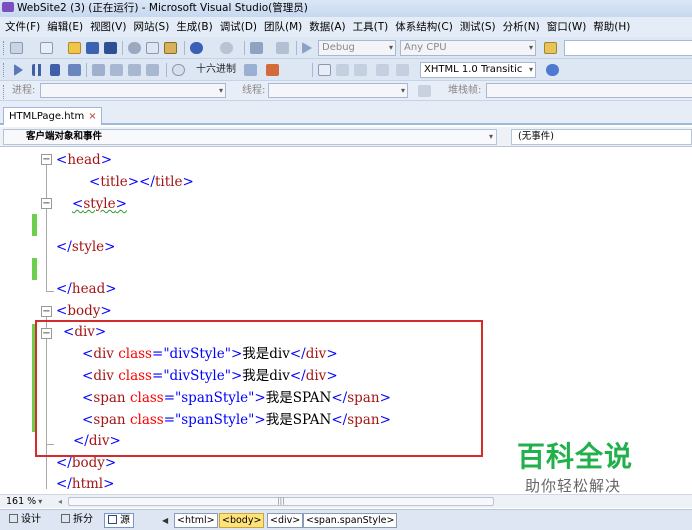 This screenshot has width=692, height=530. I want to click on redo-icon, so click(226, 48).